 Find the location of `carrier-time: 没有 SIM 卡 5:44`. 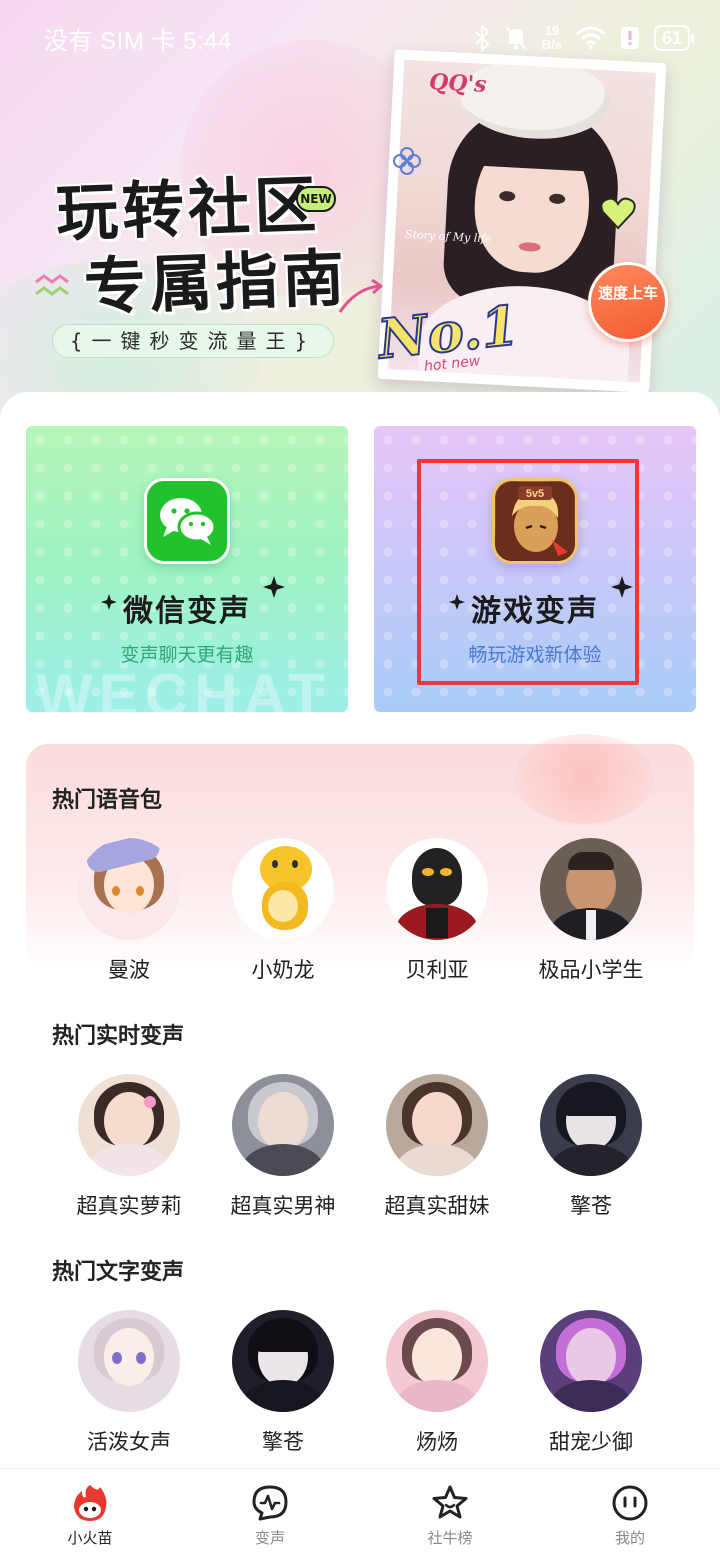

carrier-time: 没有 SIM 卡 5:44 is located at coordinates (138, 41).